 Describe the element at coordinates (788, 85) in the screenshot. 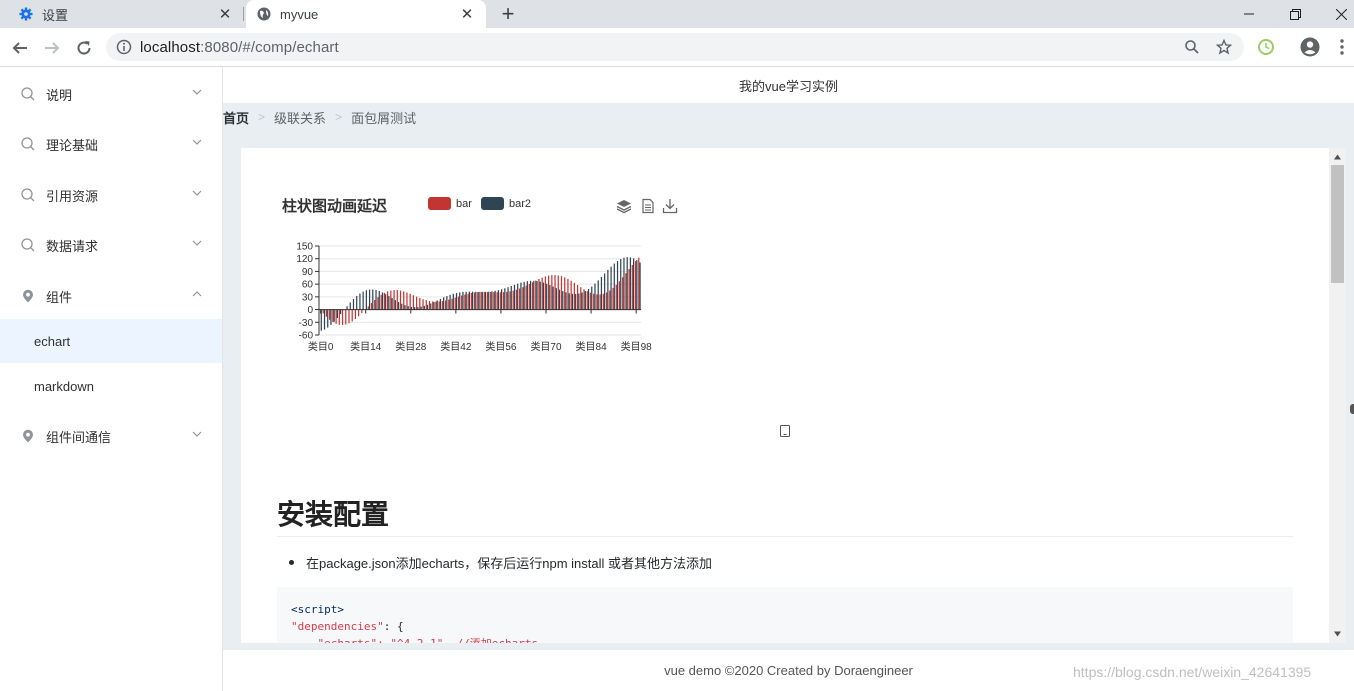

I see `app-header: 我的vue学习实例` at that location.